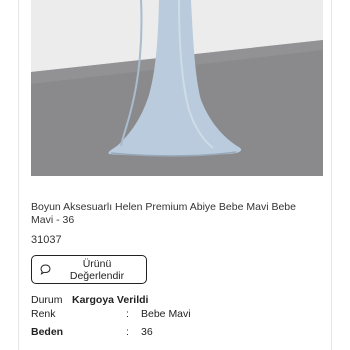  Describe the element at coordinates (46, 240) in the screenshot. I see `product-code: 31037` at that location.